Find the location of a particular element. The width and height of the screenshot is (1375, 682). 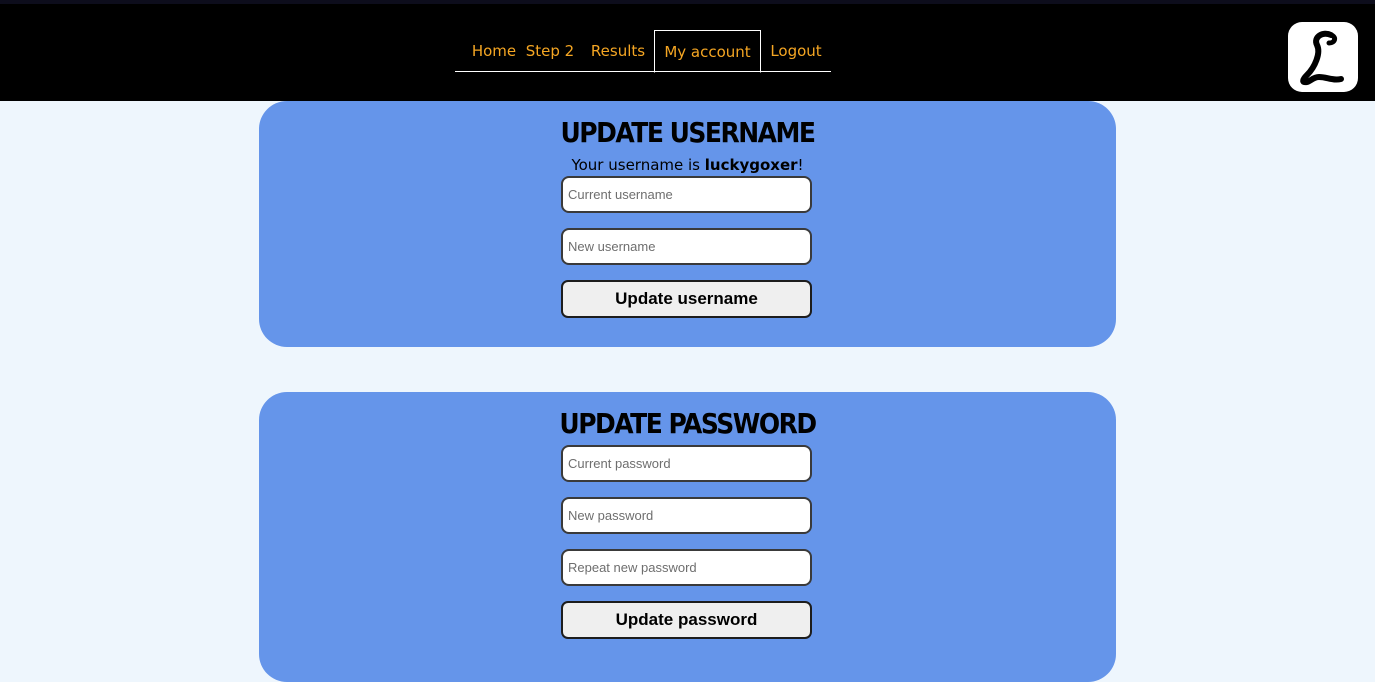

nav-item-home: Home is located at coordinates (494, 51).